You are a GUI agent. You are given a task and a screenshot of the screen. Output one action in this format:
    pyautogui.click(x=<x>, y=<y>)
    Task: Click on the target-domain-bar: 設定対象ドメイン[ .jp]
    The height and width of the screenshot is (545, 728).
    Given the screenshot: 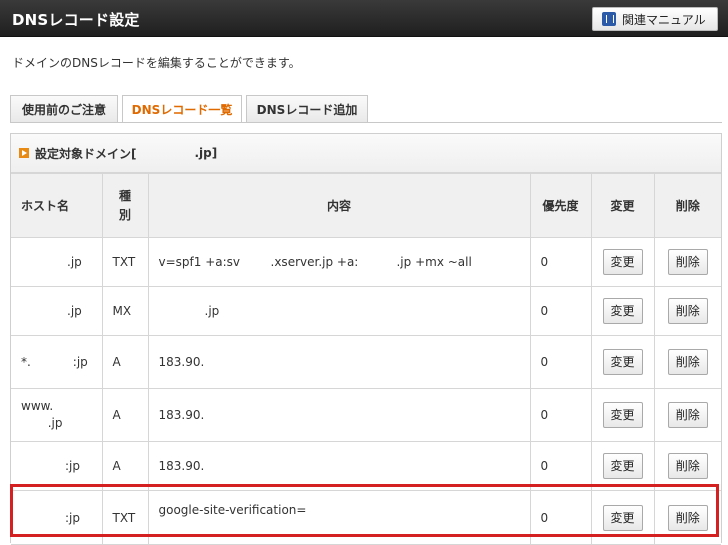 What is the action you would take?
    pyautogui.click(x=366, y=153)
    